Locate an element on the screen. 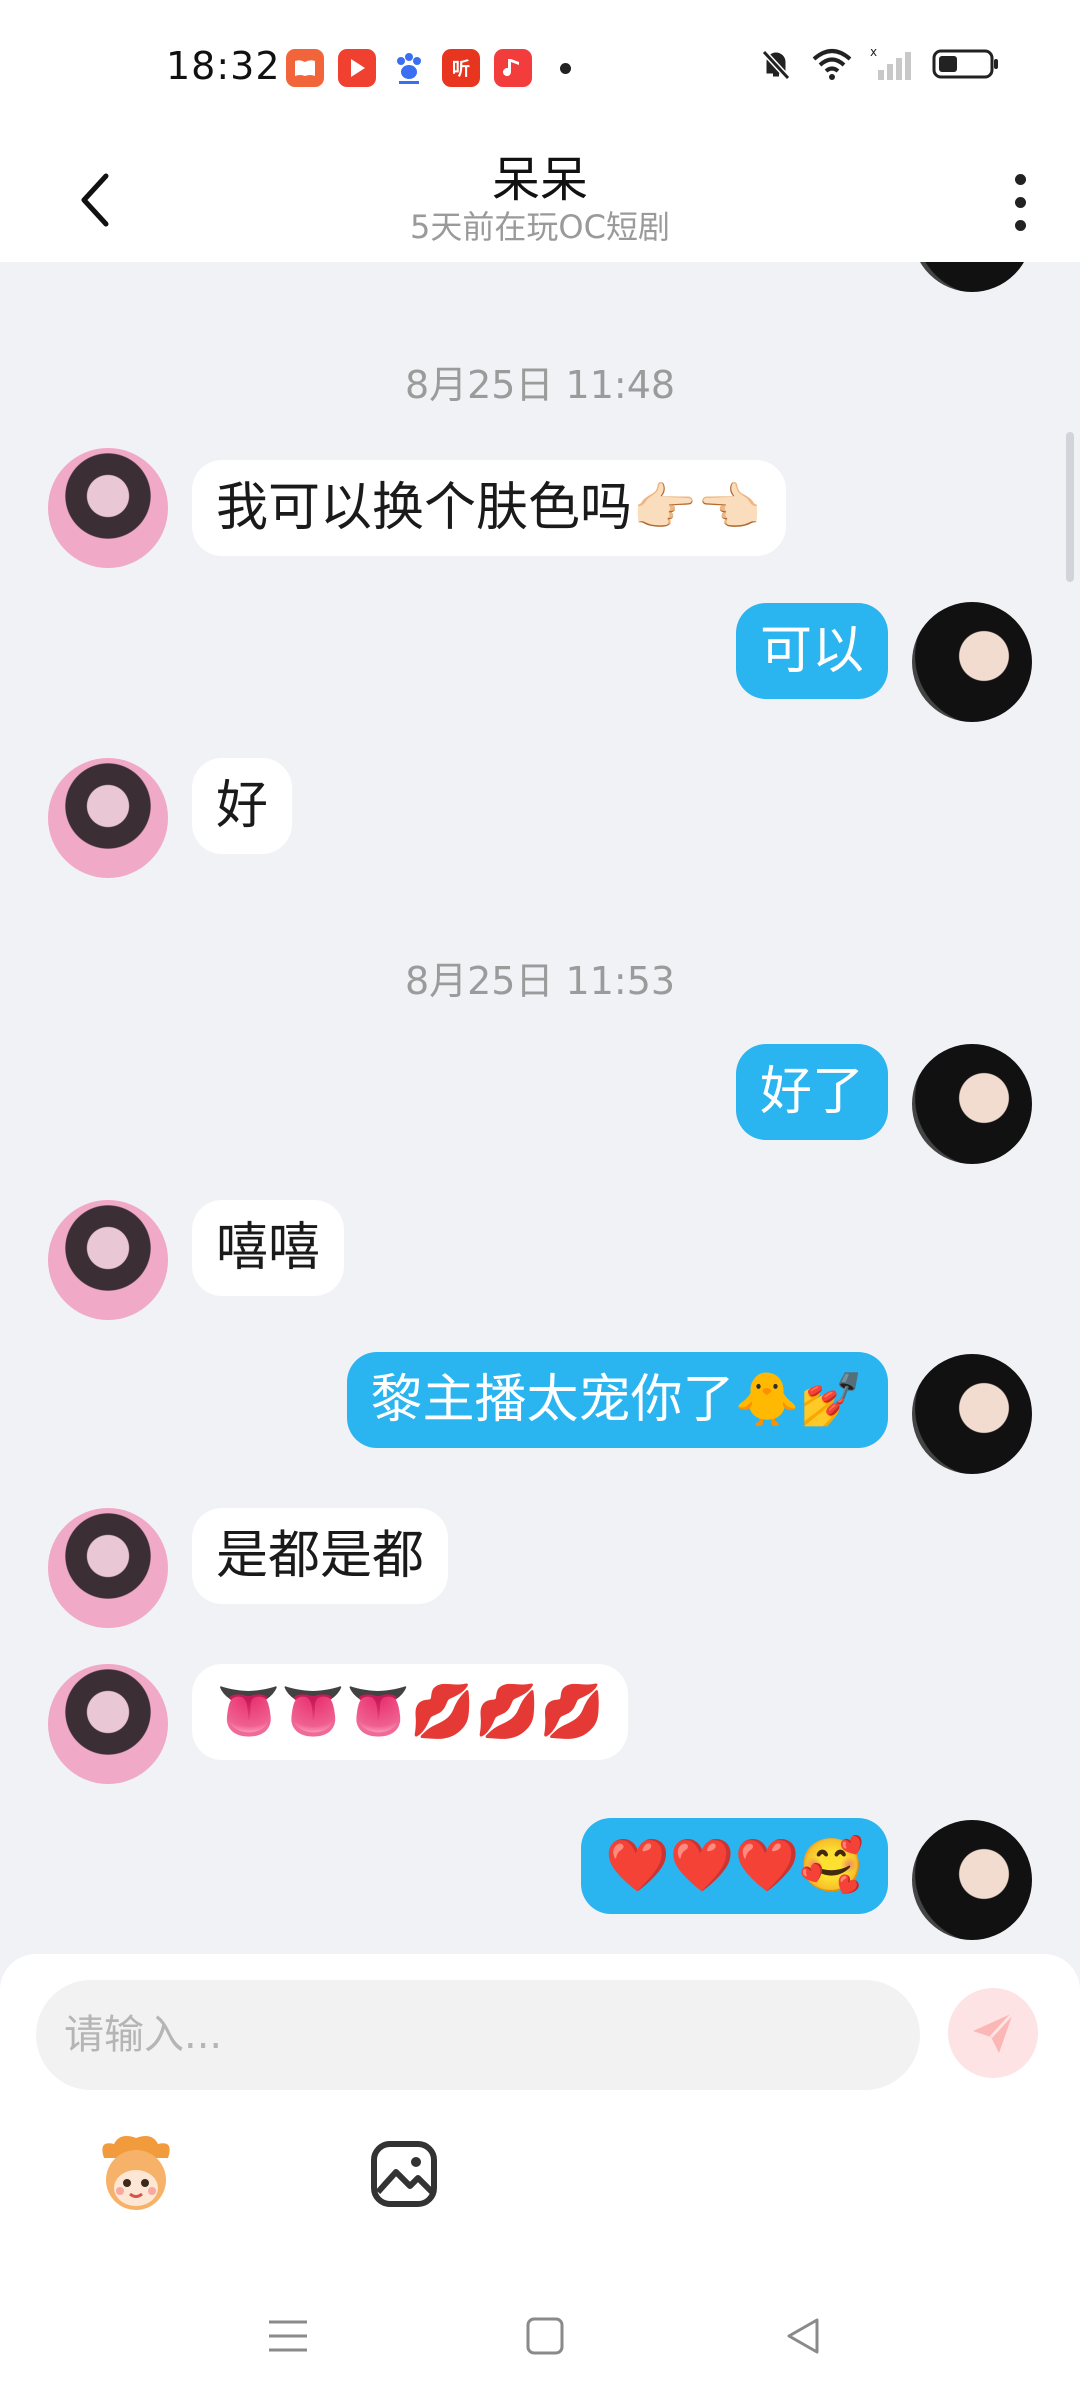  message-bubble: ❤️❤️❤️🥰 is located at coordinates (734, 1866).